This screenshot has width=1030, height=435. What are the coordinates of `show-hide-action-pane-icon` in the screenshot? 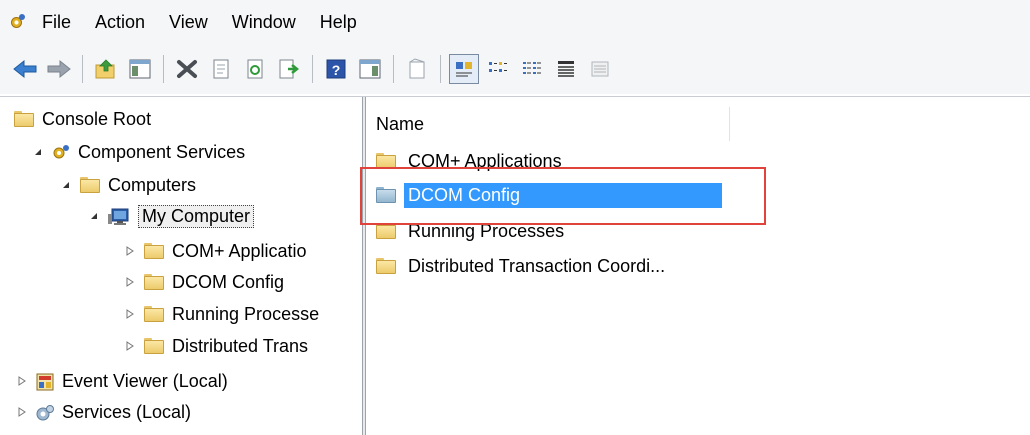 It's located at (370, 69).